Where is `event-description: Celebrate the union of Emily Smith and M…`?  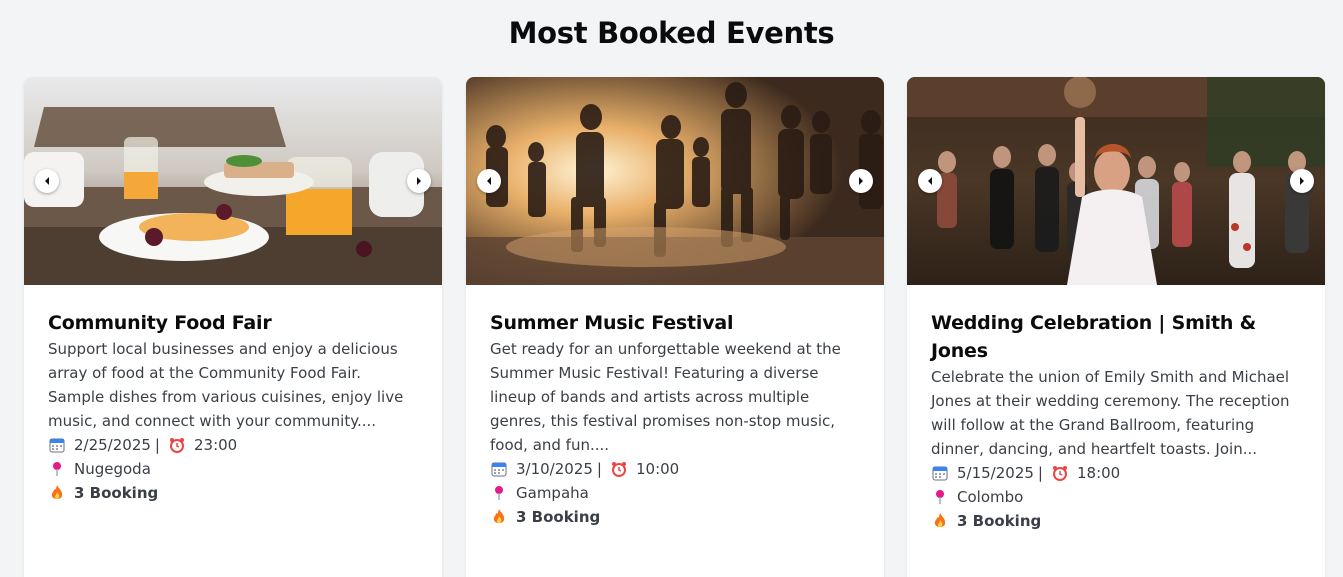
event-description: Celebrate the union of Emily Smith and M… is located at coordinates (1110, 413).